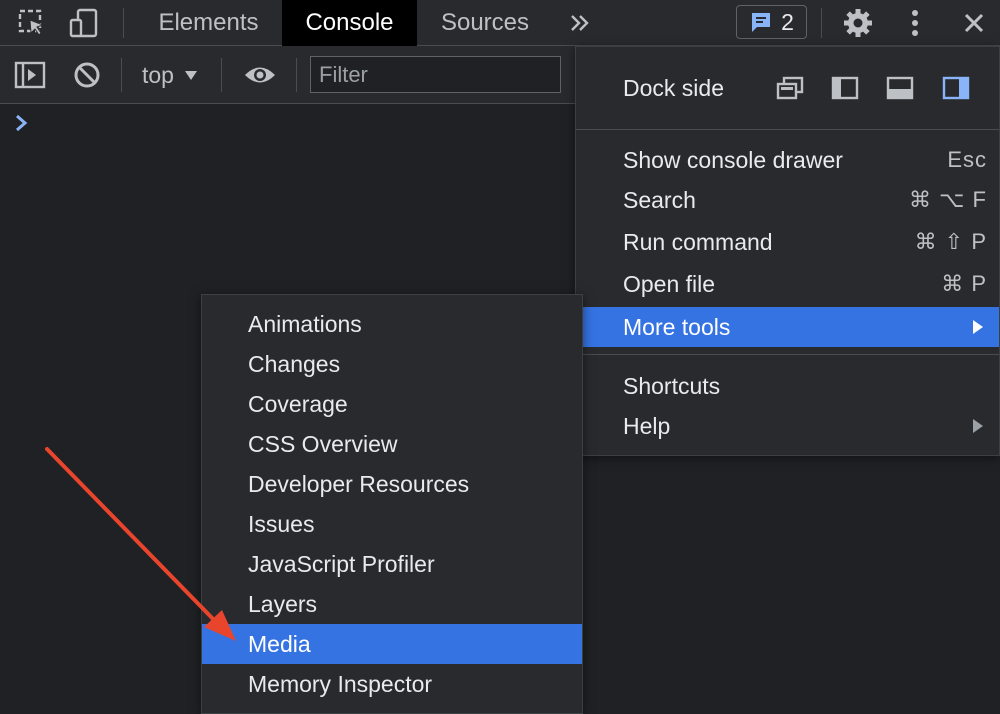 The width and height of the screenshot is (1000, 714). Describe the element at coordinates (22, 125) in the screenshot. I see `console-prompt-chevron-icon` at that location.